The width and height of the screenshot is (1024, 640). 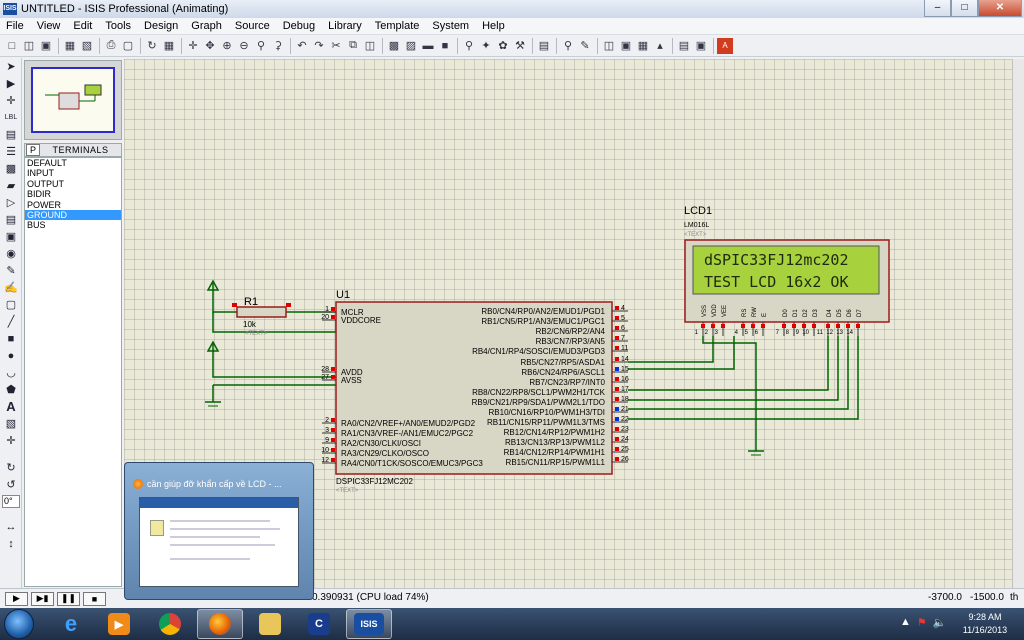 I want to click on graph-mode-icon: ▤, so click(x=11, y=219).